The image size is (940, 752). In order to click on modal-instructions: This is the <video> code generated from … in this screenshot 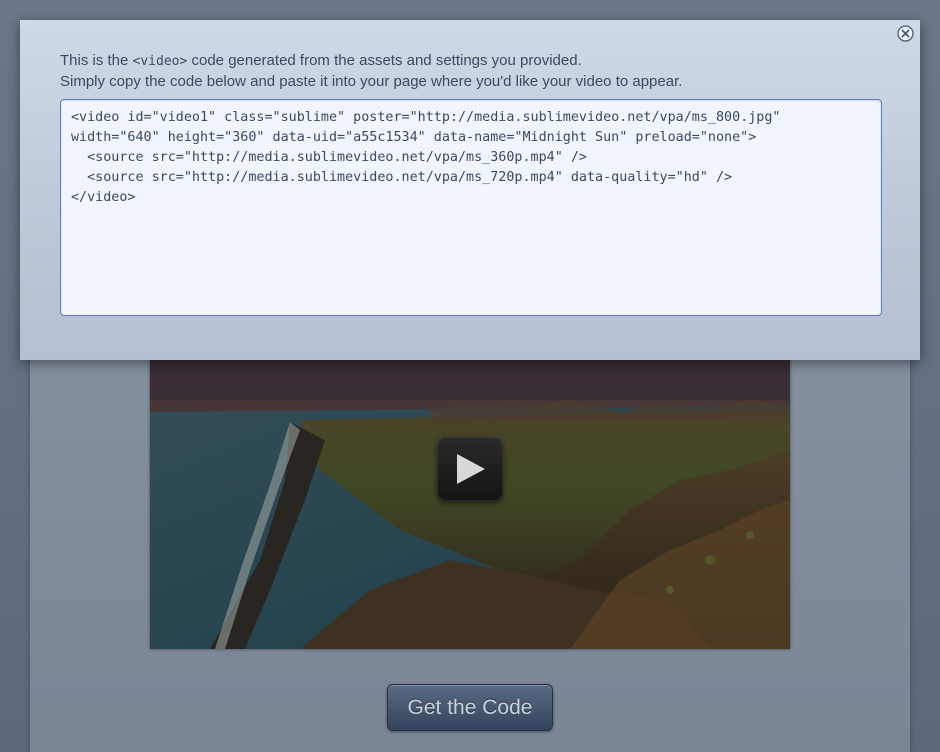, I will do `click(371, 71)`.